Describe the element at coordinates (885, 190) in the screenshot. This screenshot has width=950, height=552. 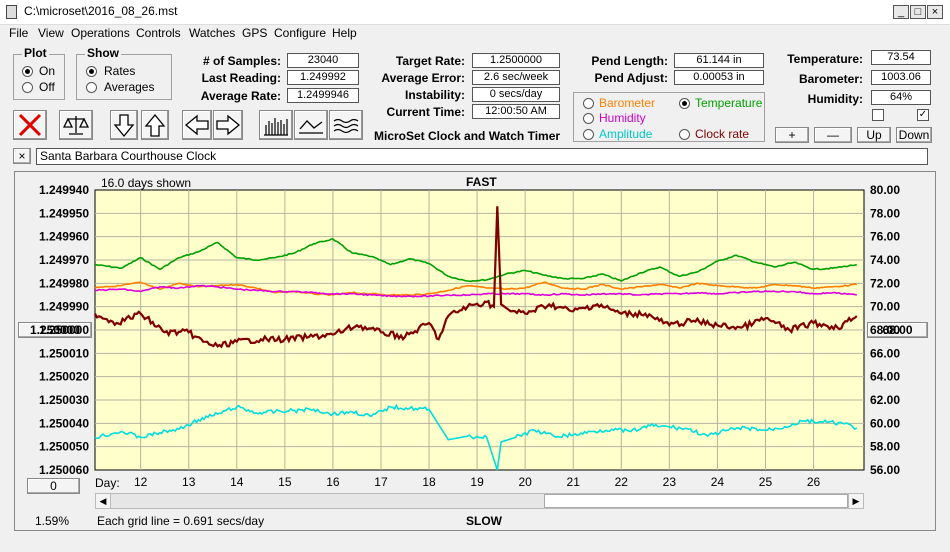
I see `y-right-tick-label: 80.00` at that location.